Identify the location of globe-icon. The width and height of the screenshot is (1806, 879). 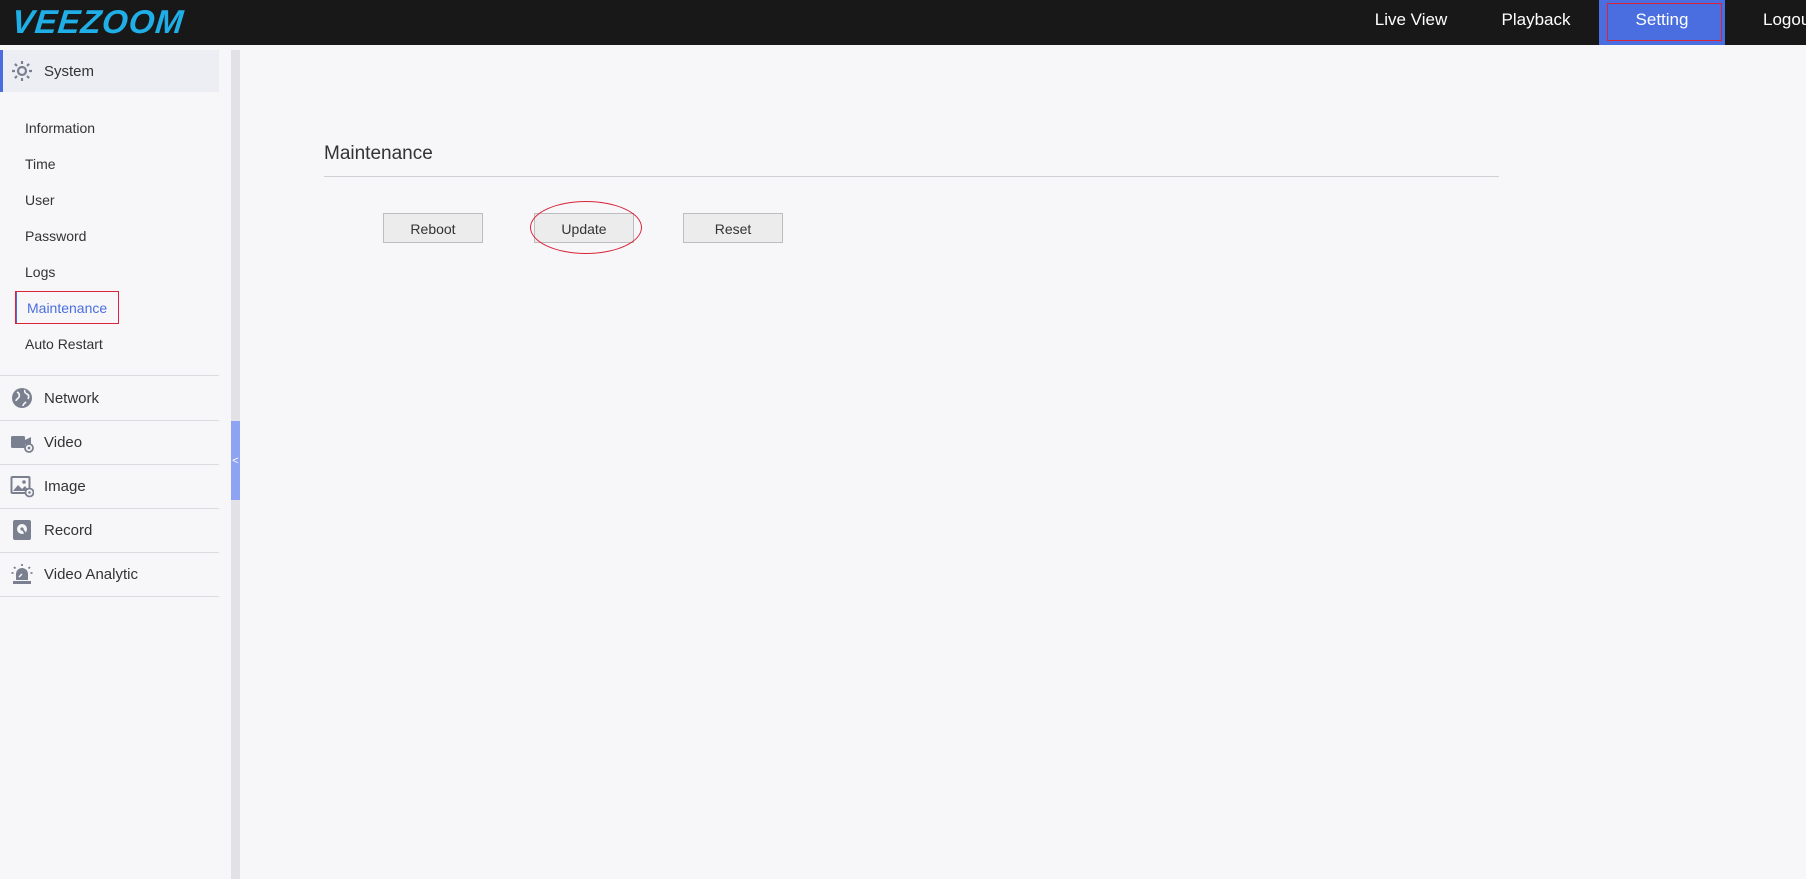
(22, 398).